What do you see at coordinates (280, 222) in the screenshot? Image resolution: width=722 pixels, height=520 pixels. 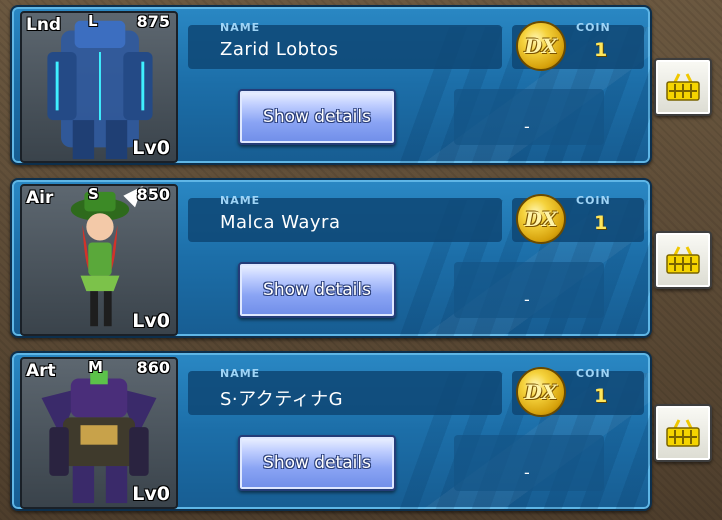 I see `unit-name: Malca Wayra` at bounding box center [280, 222].